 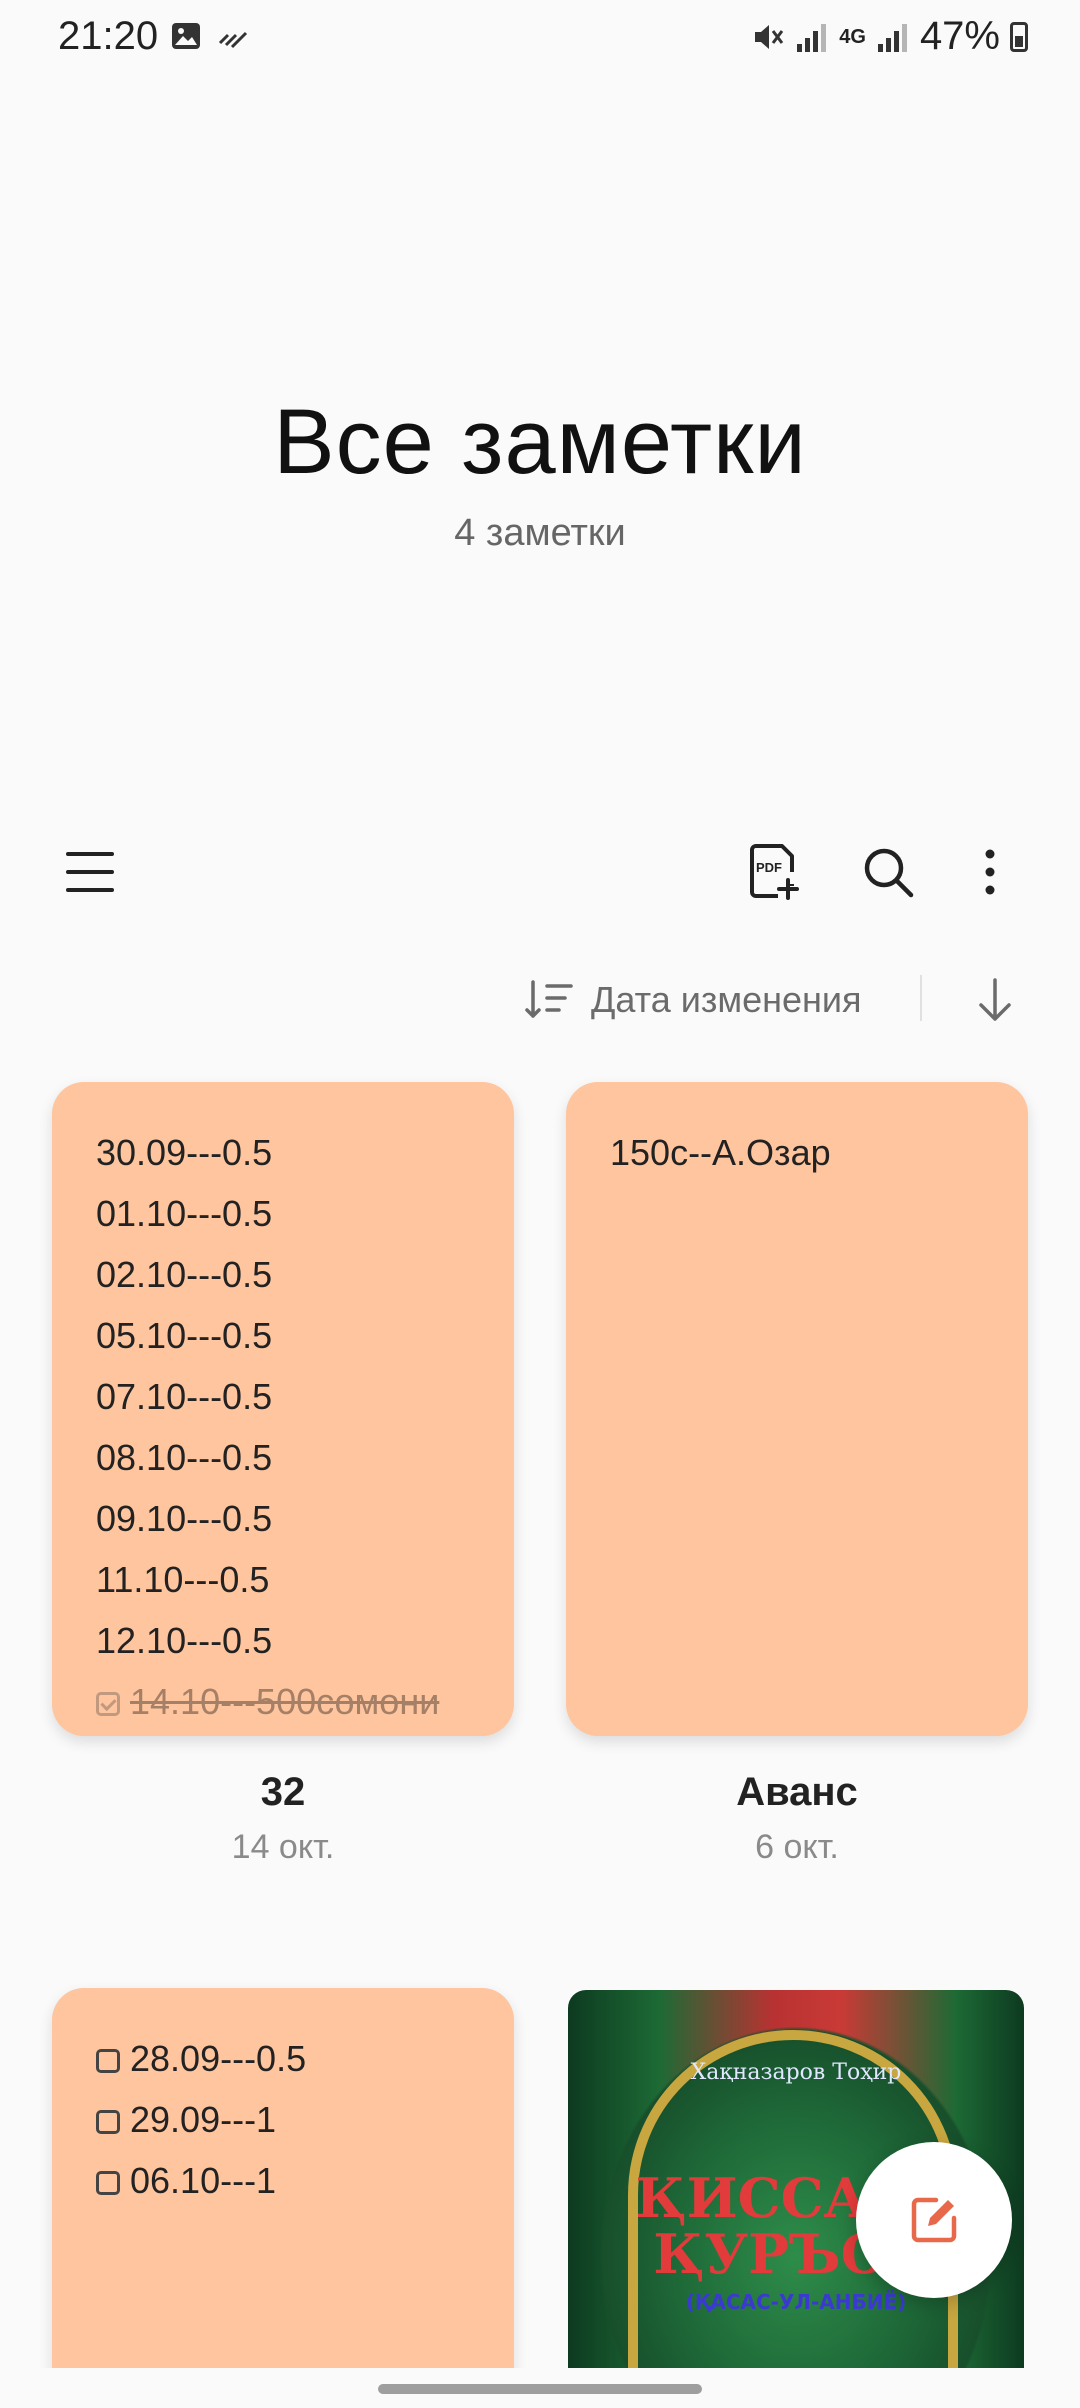 I want to click on pdf-import-button: PDF, so click(x=774, y=872).